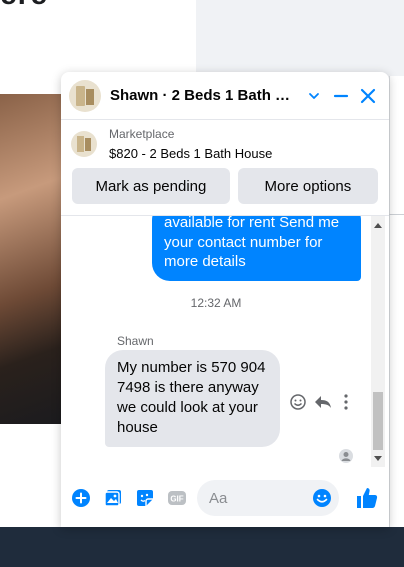 Image resolution: width=404 pixels, height=567 pixels. What do you see at coordinates (298, 404) in the screenshot?
I see `emoji-react-icon` at bounding box center [298, 404].